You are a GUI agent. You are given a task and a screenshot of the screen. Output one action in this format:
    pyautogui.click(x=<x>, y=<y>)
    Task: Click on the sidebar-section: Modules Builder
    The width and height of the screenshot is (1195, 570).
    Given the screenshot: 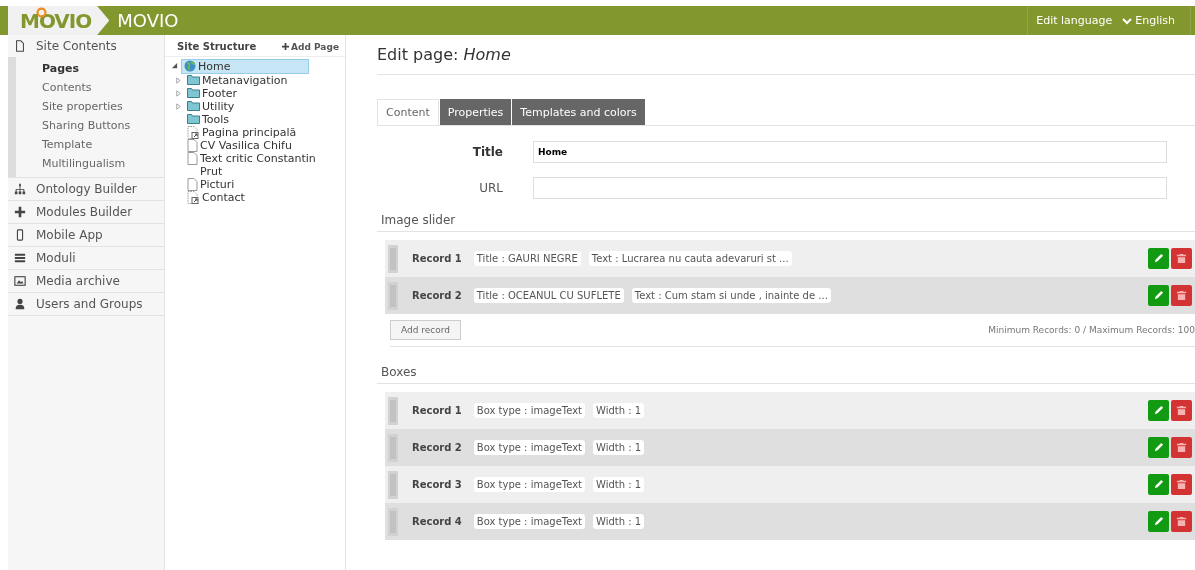 What is the action you would take?
    pyautogui.click(x=86, y=212)
    